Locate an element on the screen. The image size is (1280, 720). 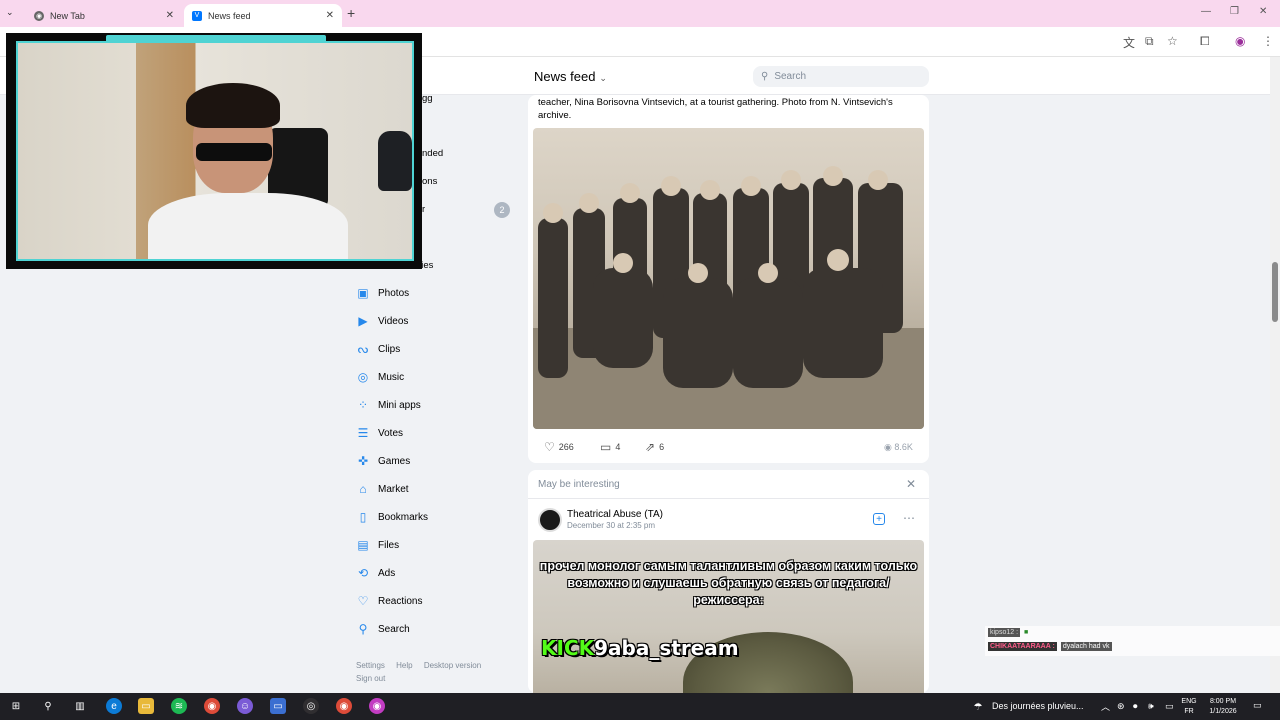
desktop-version-link: Desktop version is located at coordinates (452, 665).